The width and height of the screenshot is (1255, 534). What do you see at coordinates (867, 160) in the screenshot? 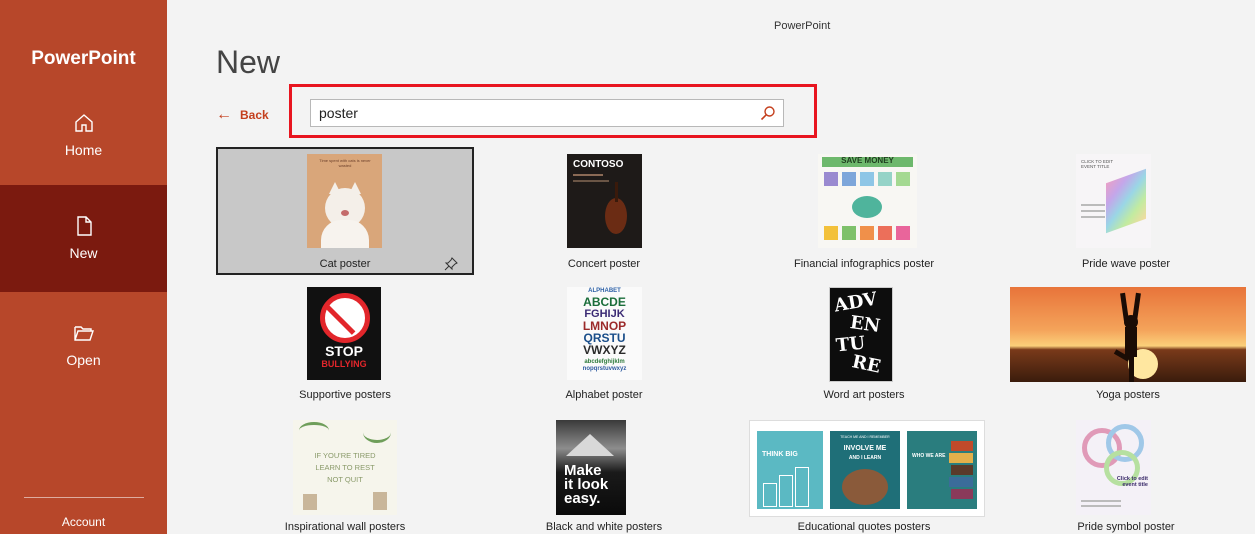
I see `thumb-caption: SAVE MONEY` at bounding box center [867, 160].